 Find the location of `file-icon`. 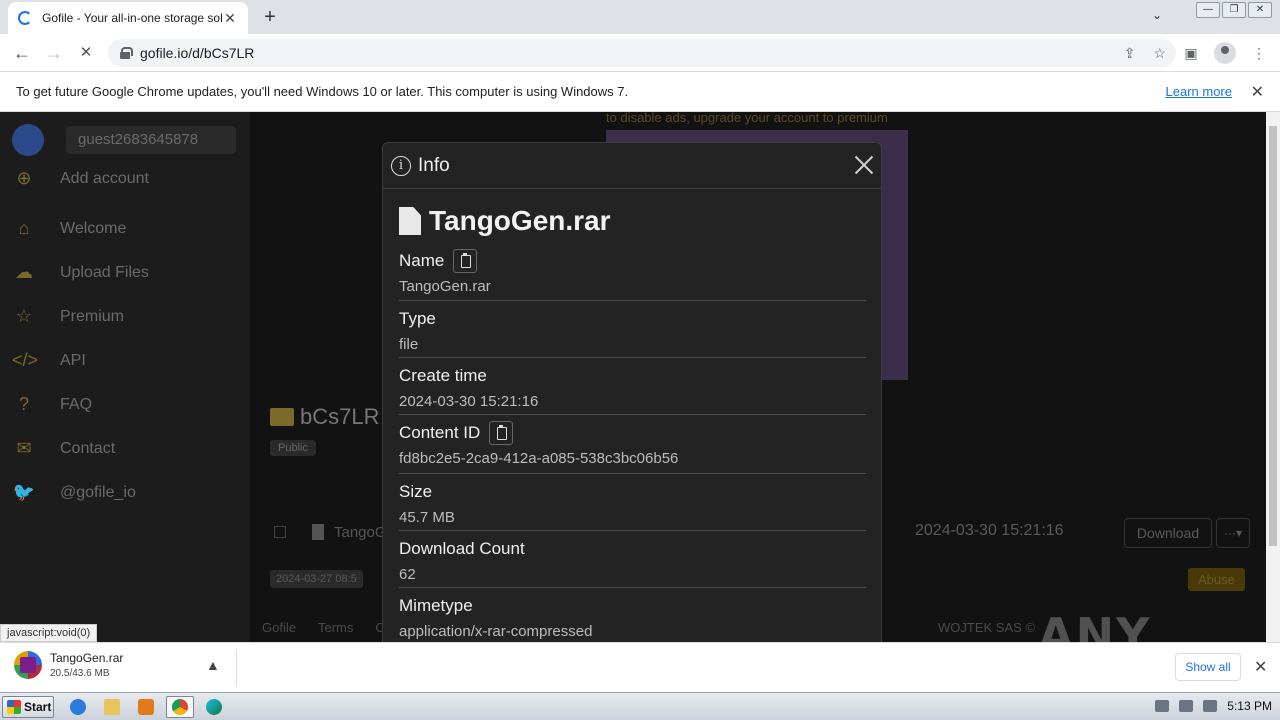

file-icon is located at coordinates (410, 221).